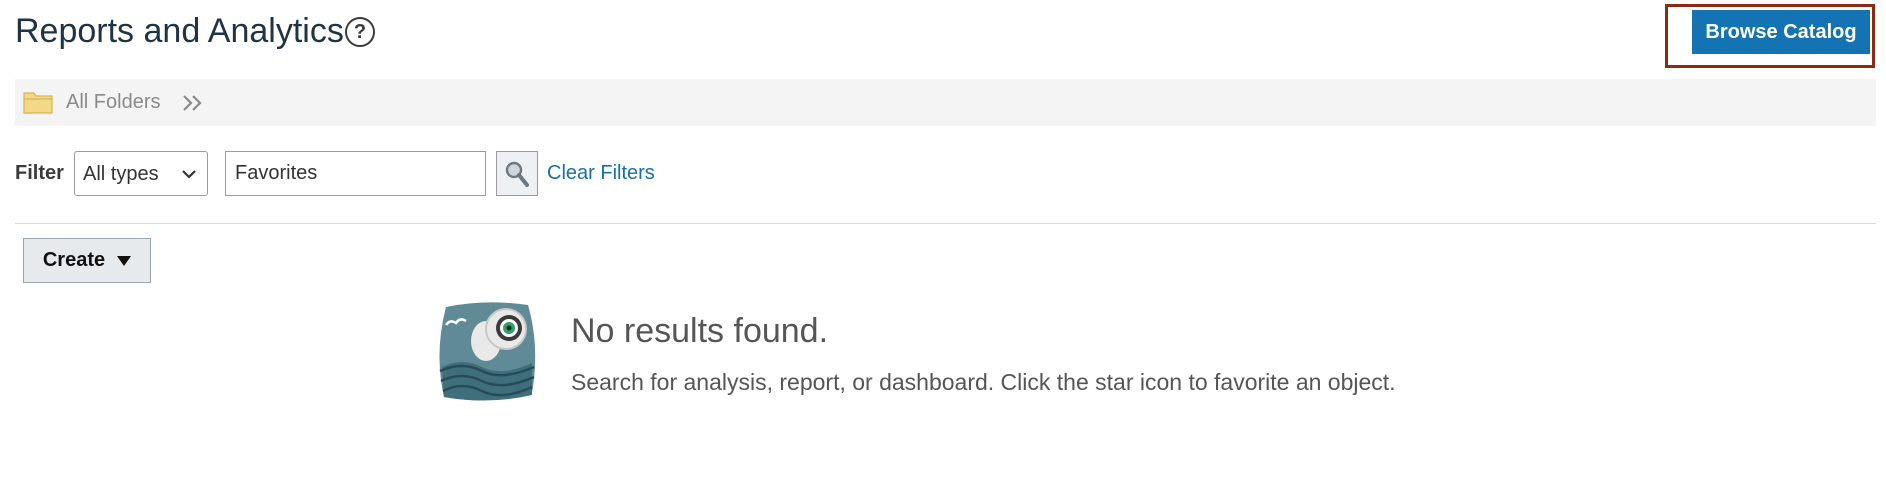 The height and width of the screenshot is (482, 1886). I want to click on type-select: All types, so click(141, 173).